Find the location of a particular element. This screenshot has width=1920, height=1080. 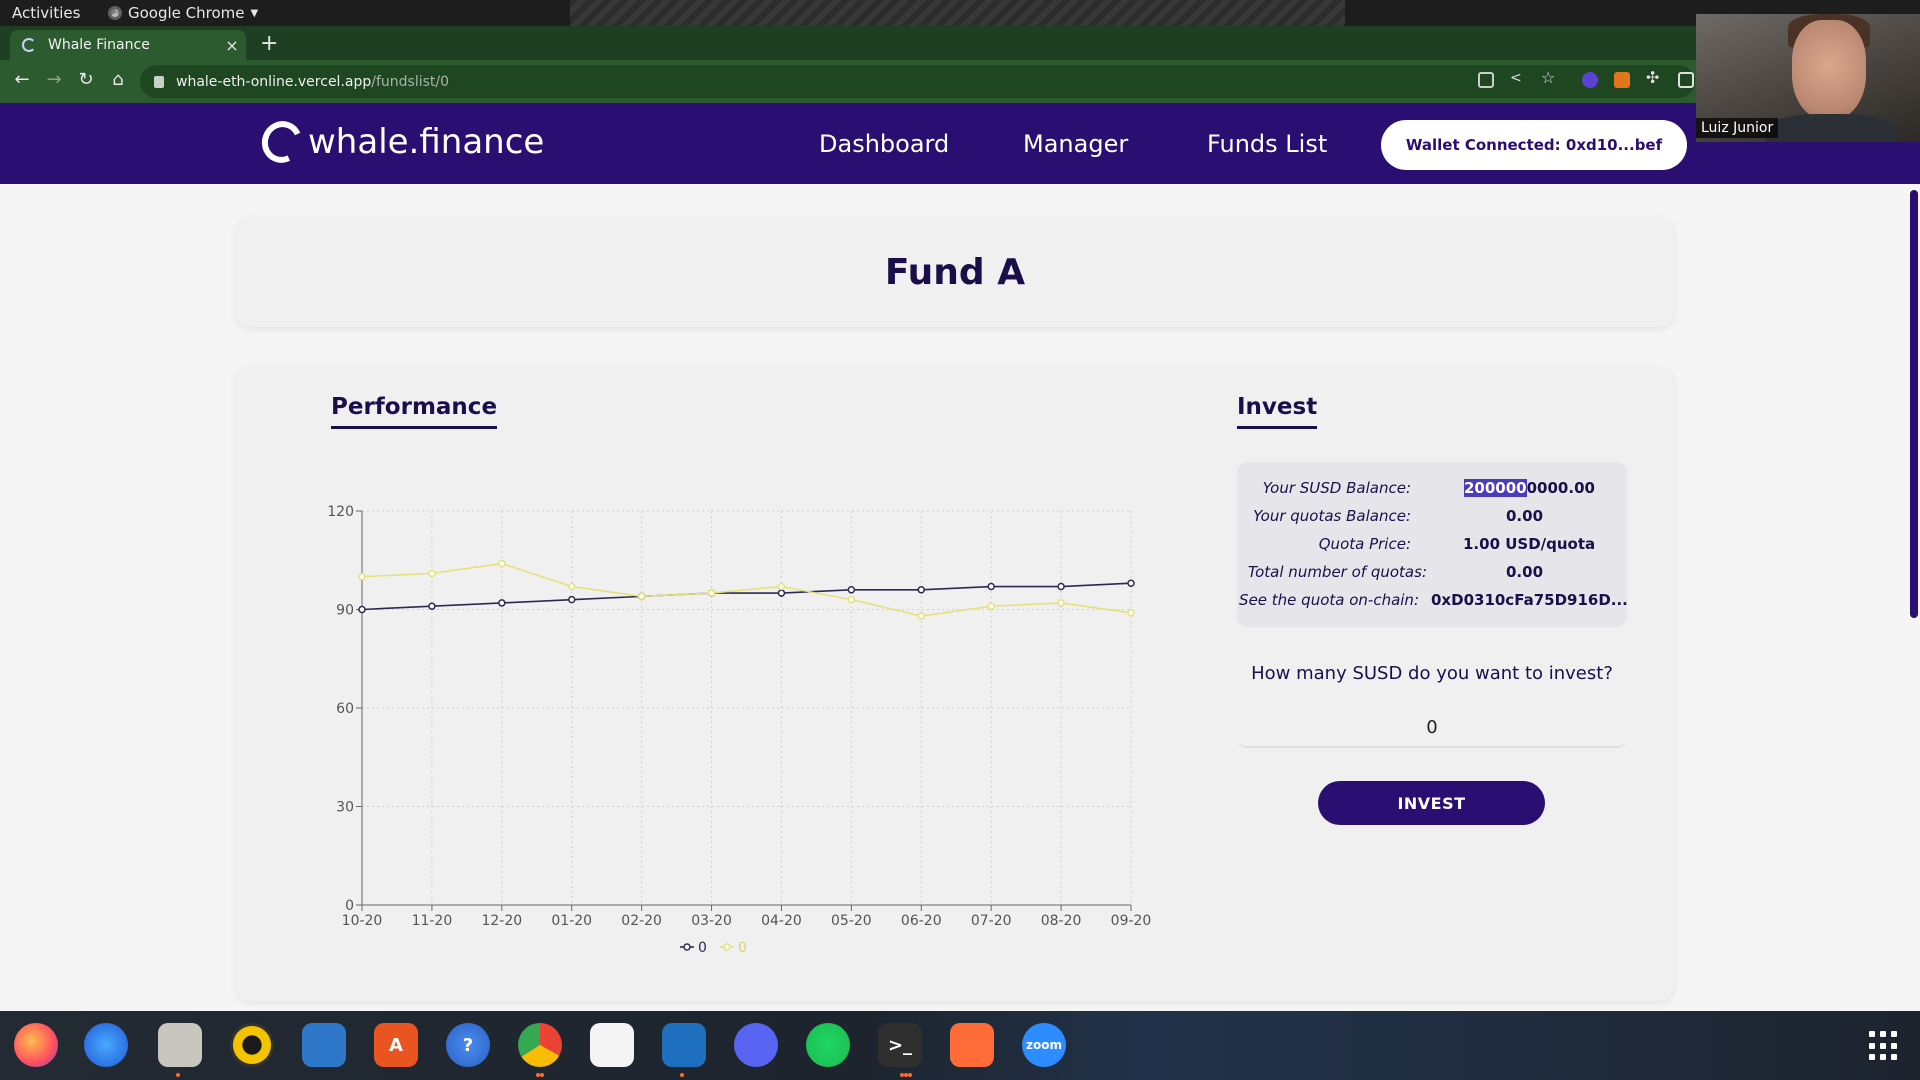

back-arrow-icon: ← is located at coordinates (22, 79).